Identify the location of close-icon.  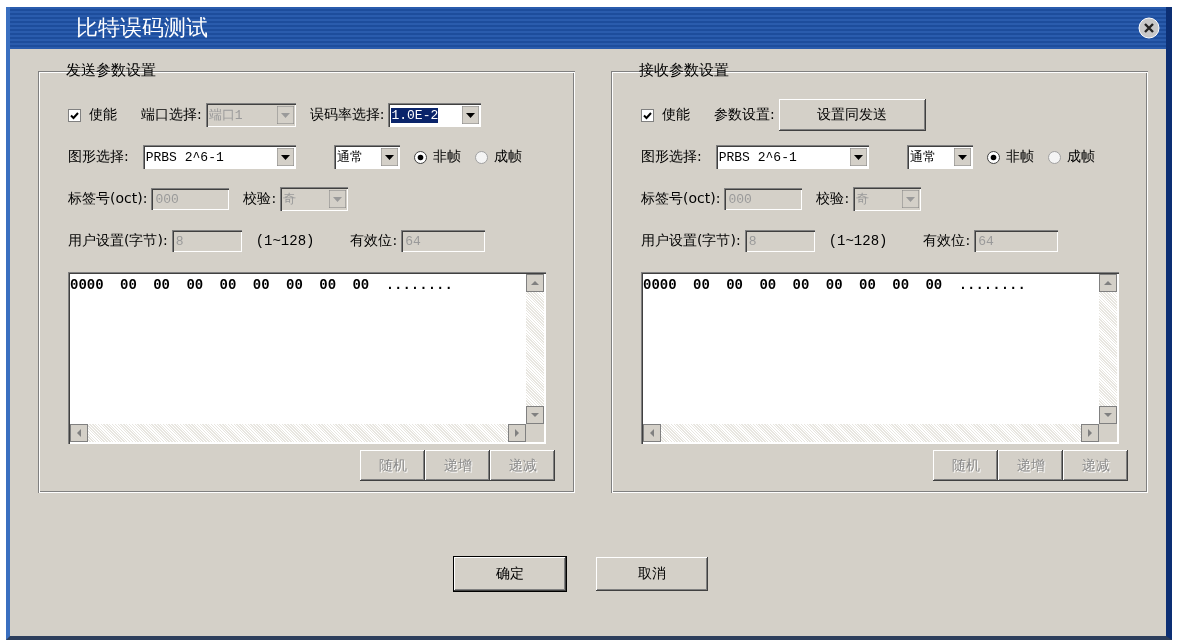
(1149, 28).